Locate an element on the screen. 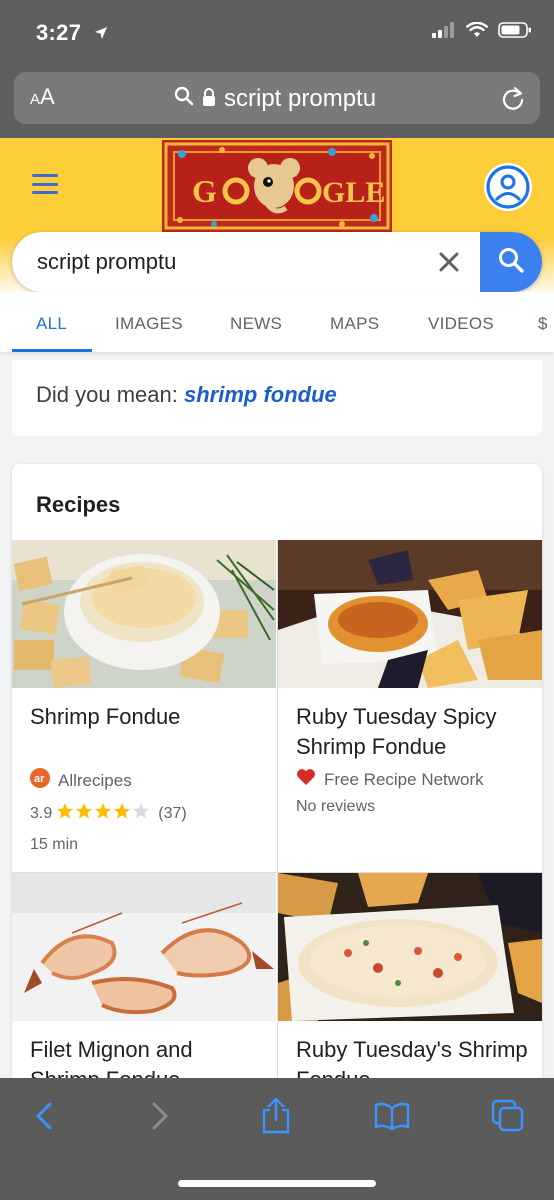  recipe-source-name: Free Recipe Network is located at coordinates (404, 779).